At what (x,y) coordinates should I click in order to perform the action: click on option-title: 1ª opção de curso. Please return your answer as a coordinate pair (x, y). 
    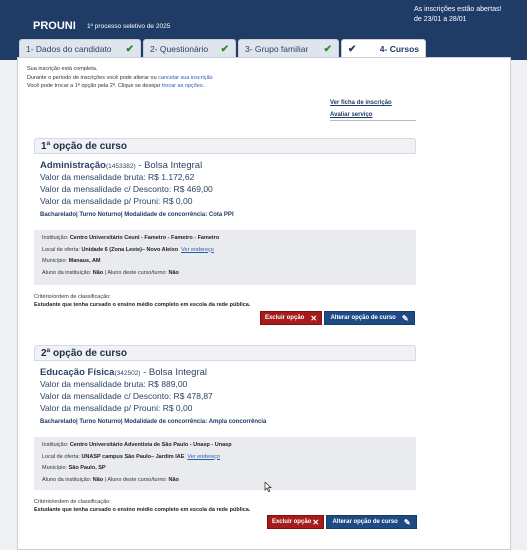
    Looking at the image, I should click on (225, 146).